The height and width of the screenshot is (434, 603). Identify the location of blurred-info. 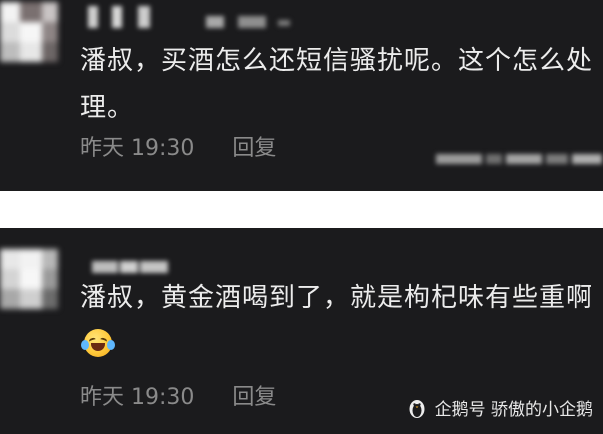
(519, 159).